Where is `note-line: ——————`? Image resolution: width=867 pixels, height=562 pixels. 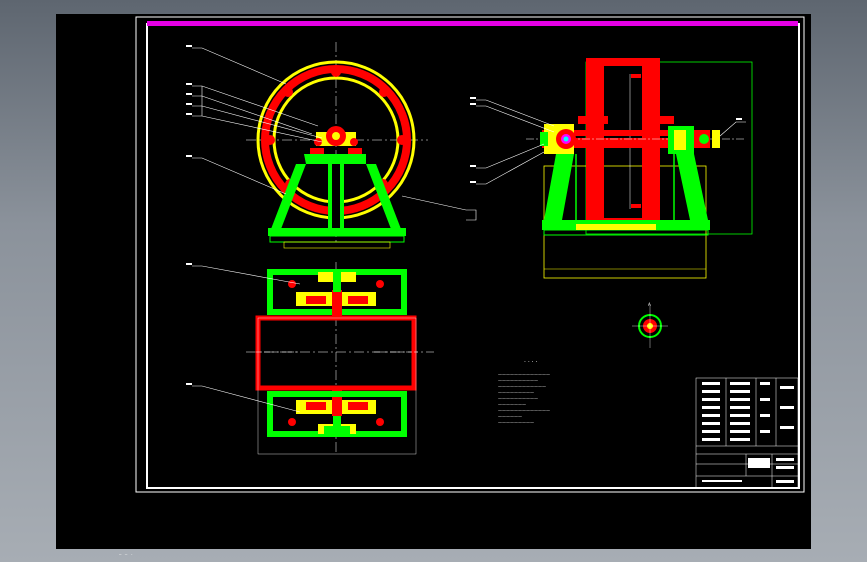
note-line: —————— is located at coordinates (510, 416).